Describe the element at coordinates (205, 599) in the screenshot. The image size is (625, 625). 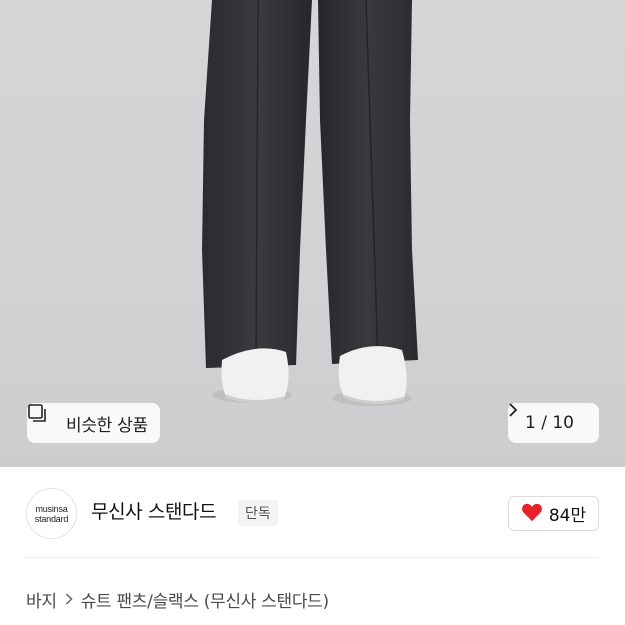
I see `breadcrumb-subcategory: 슈트 팬츠/슬랙스 (무신사 스탠다드)` at that location.